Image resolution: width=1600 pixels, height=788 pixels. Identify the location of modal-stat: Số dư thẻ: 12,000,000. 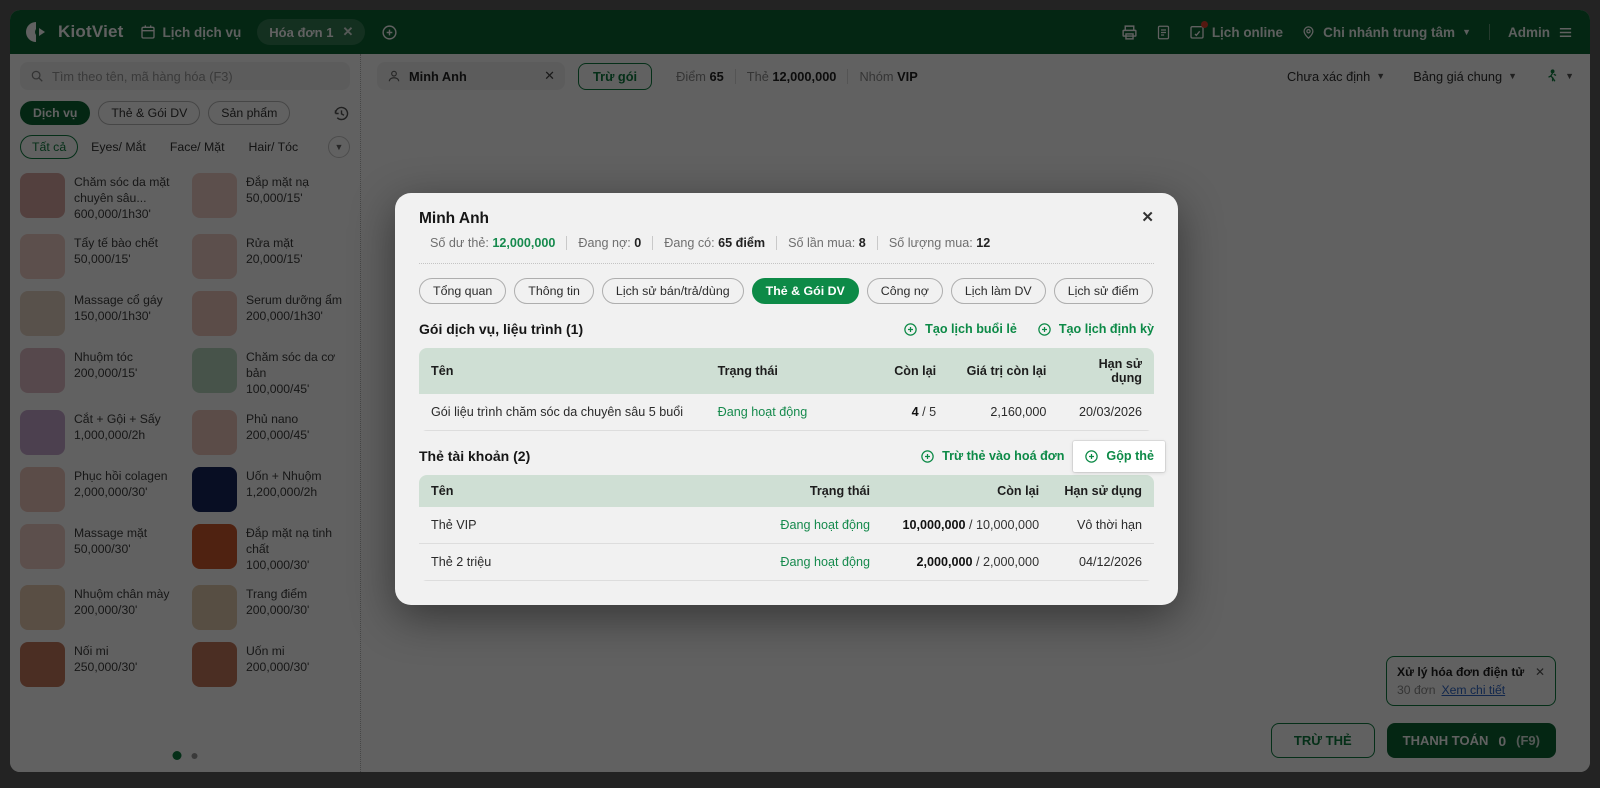
(493, 243).